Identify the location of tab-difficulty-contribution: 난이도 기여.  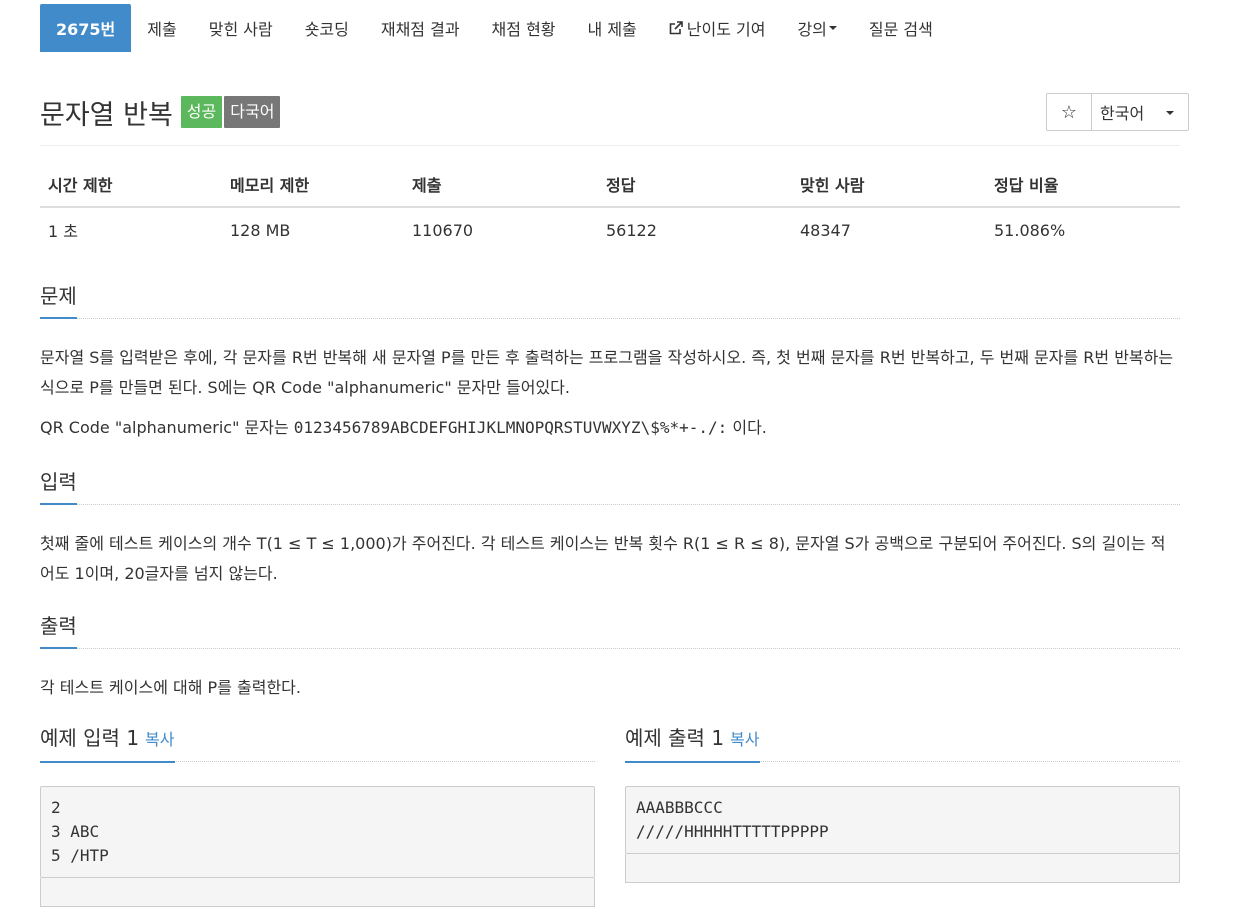
(717, 28).